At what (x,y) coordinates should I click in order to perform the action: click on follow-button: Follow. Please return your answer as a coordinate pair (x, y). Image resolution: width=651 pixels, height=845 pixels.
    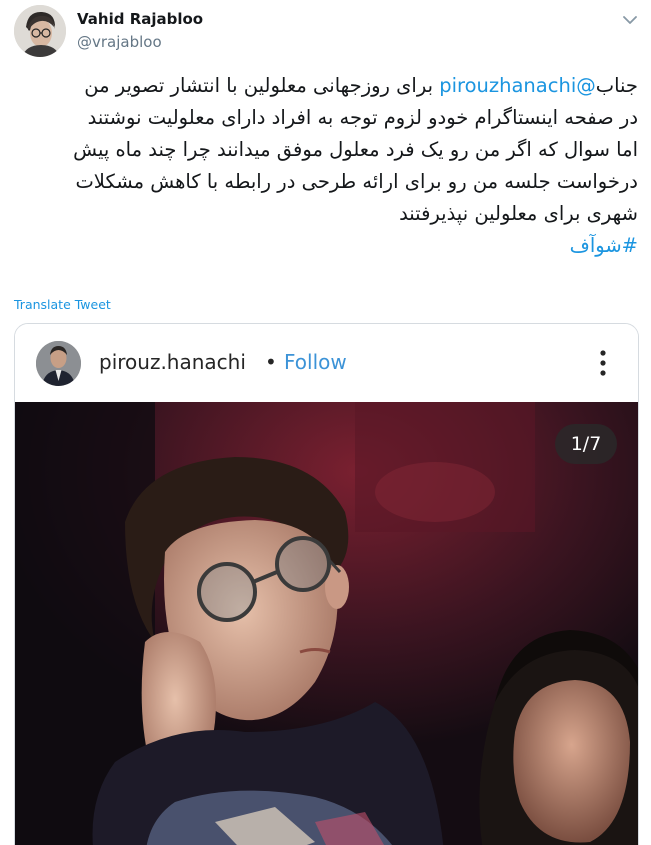
    Looking at the image, I should click on (315, 362).